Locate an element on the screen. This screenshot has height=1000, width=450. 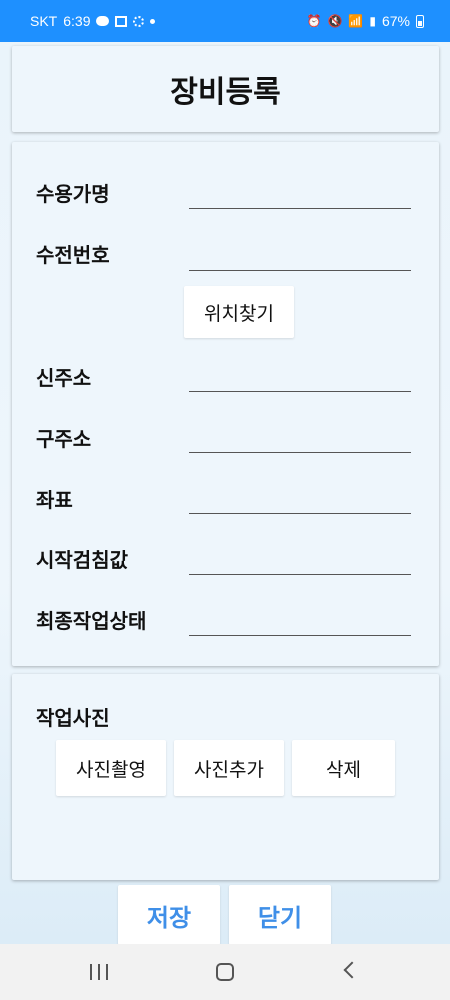
system-nav-bar is located at coordinates (225, 972).